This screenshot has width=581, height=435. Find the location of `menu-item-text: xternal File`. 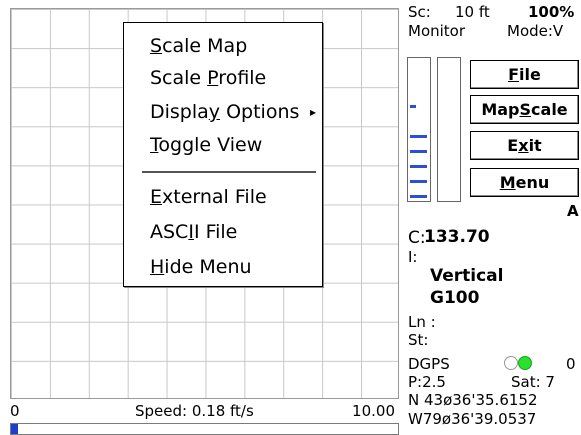

menu-item-text: xternal File is located at coordinates (214, 197).